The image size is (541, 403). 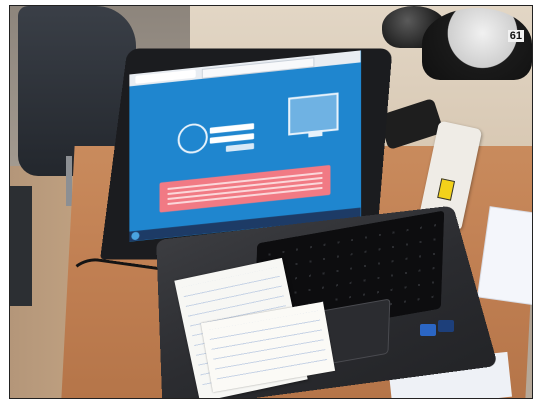 What do you see at coordinates (232, 138) in the screenshot?
I see `password-field` at bounding box center [232, 138].